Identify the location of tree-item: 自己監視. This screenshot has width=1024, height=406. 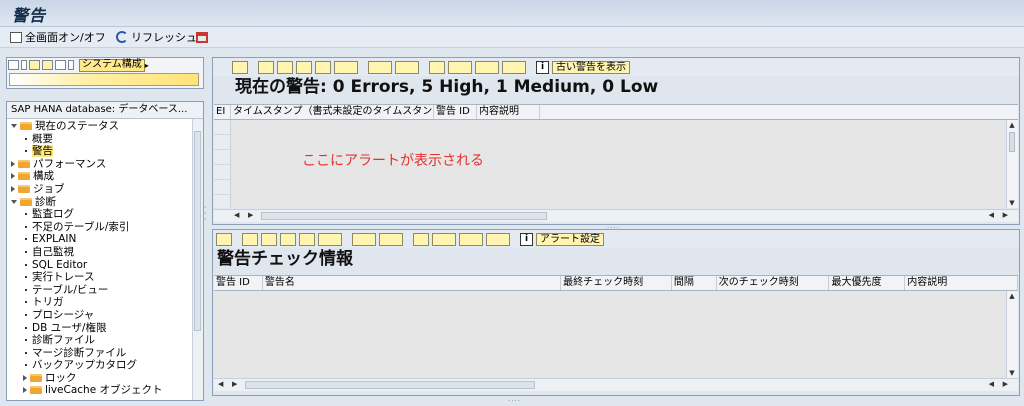
(105, 252).